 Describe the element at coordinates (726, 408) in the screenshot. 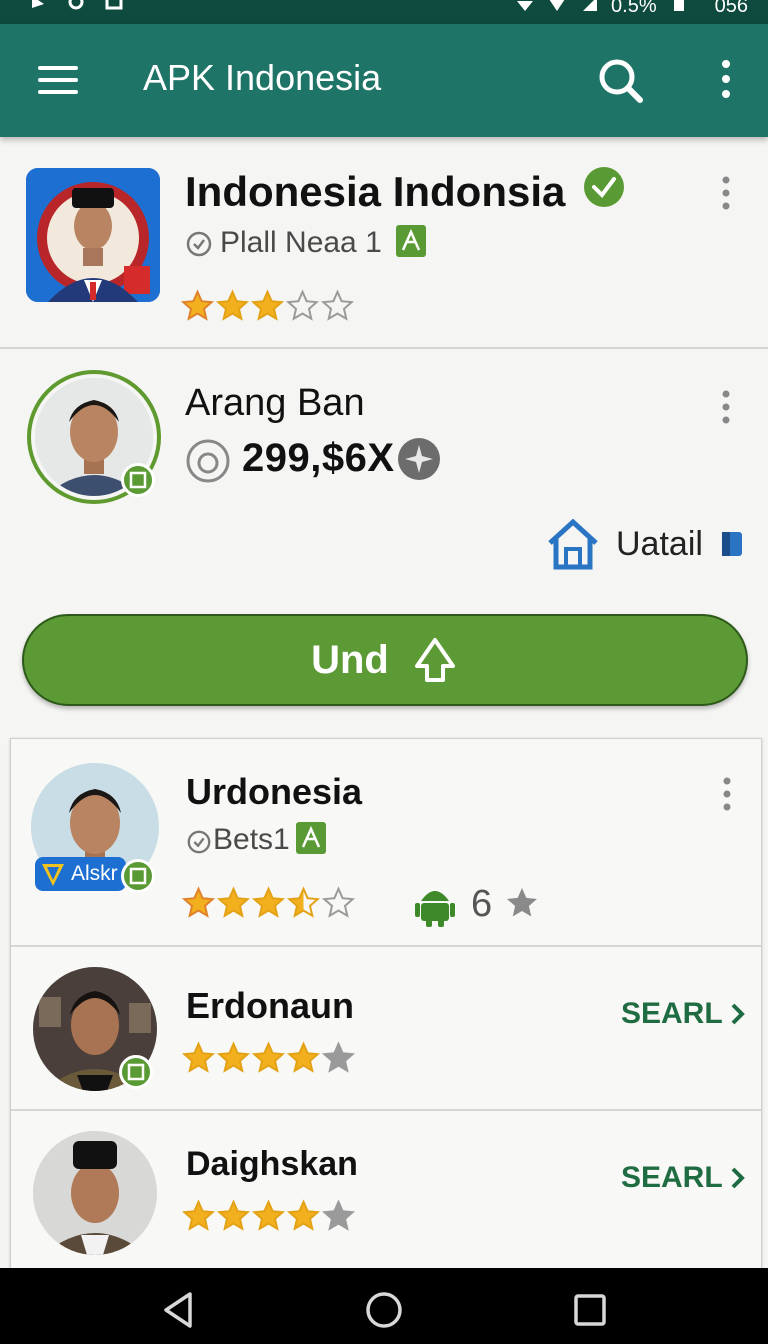

I see `developer-more-icon` at that location.